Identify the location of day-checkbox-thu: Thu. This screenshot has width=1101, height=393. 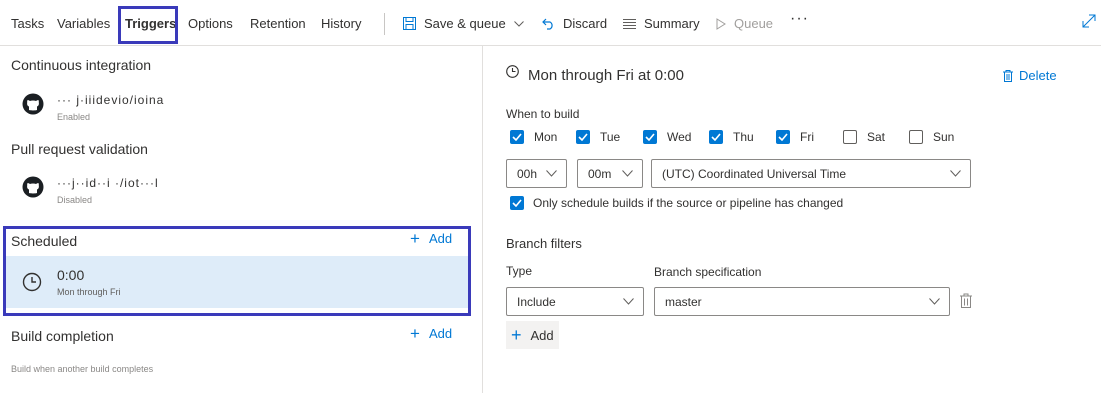
(731, 137).